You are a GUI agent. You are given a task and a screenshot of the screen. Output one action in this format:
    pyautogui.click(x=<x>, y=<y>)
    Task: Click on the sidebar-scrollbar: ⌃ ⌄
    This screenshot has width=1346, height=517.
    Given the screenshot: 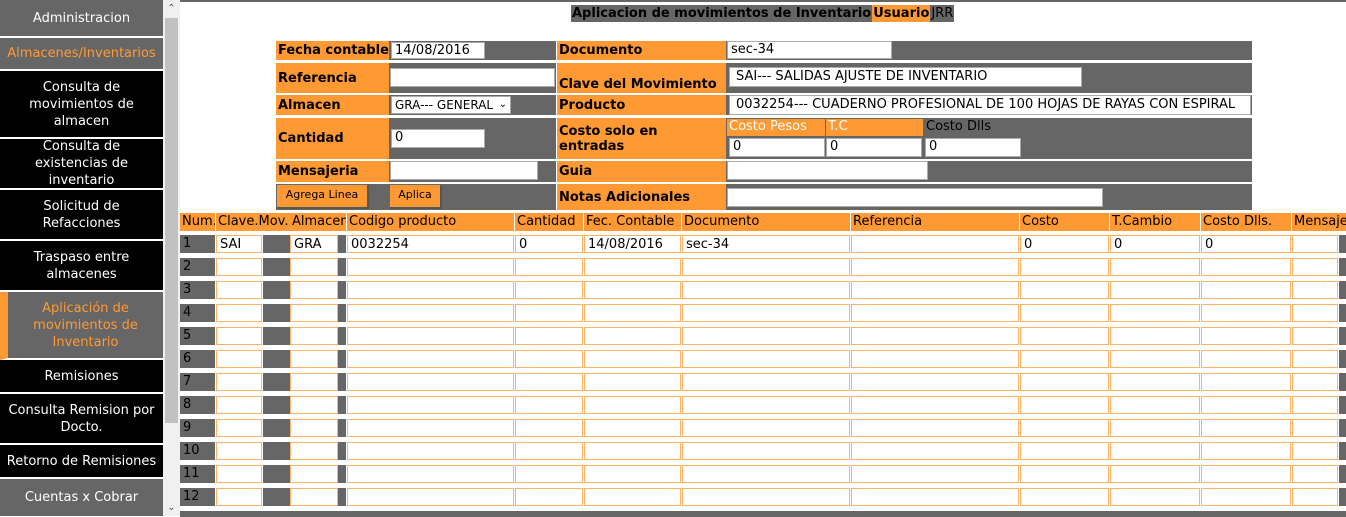 What is the action you would take?
    pyautogui.click(x=171, y=258)
    